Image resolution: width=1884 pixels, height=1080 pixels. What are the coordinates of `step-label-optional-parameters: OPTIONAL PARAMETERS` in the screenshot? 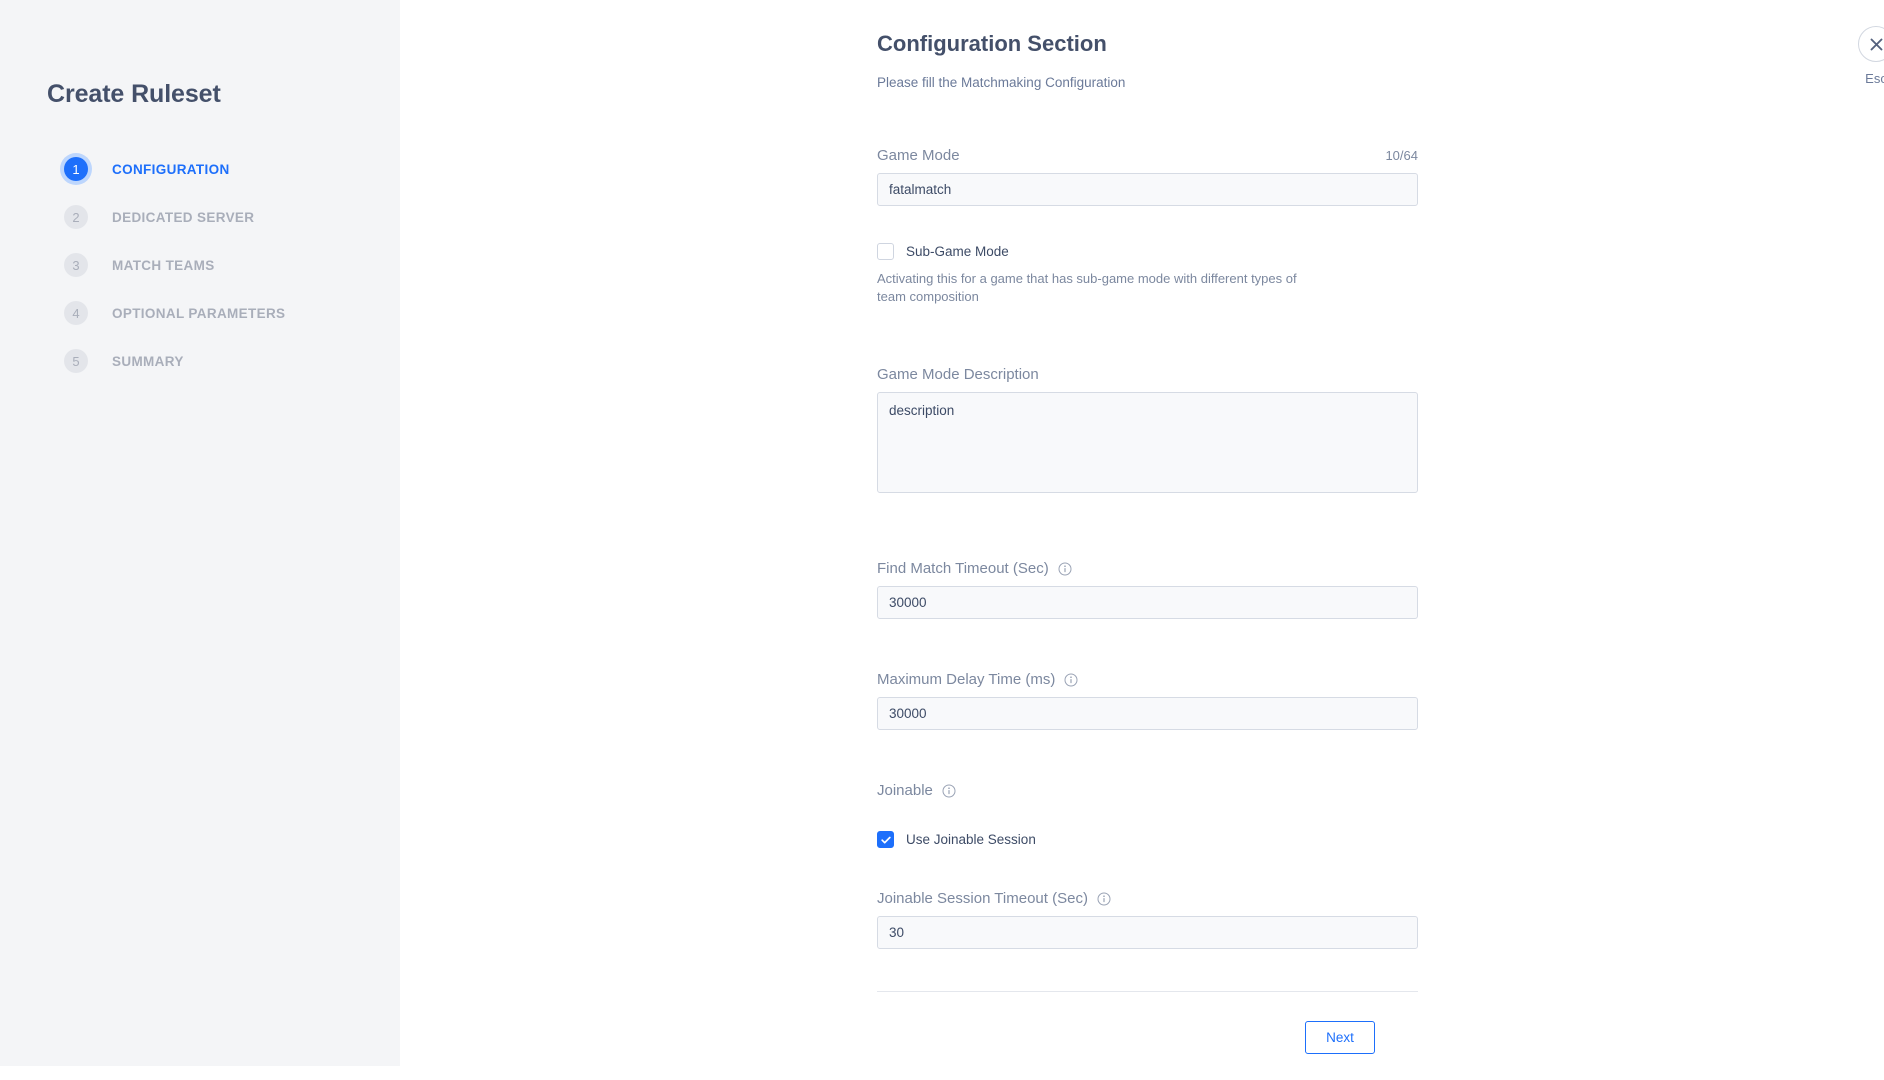 It's located at (199, 313).